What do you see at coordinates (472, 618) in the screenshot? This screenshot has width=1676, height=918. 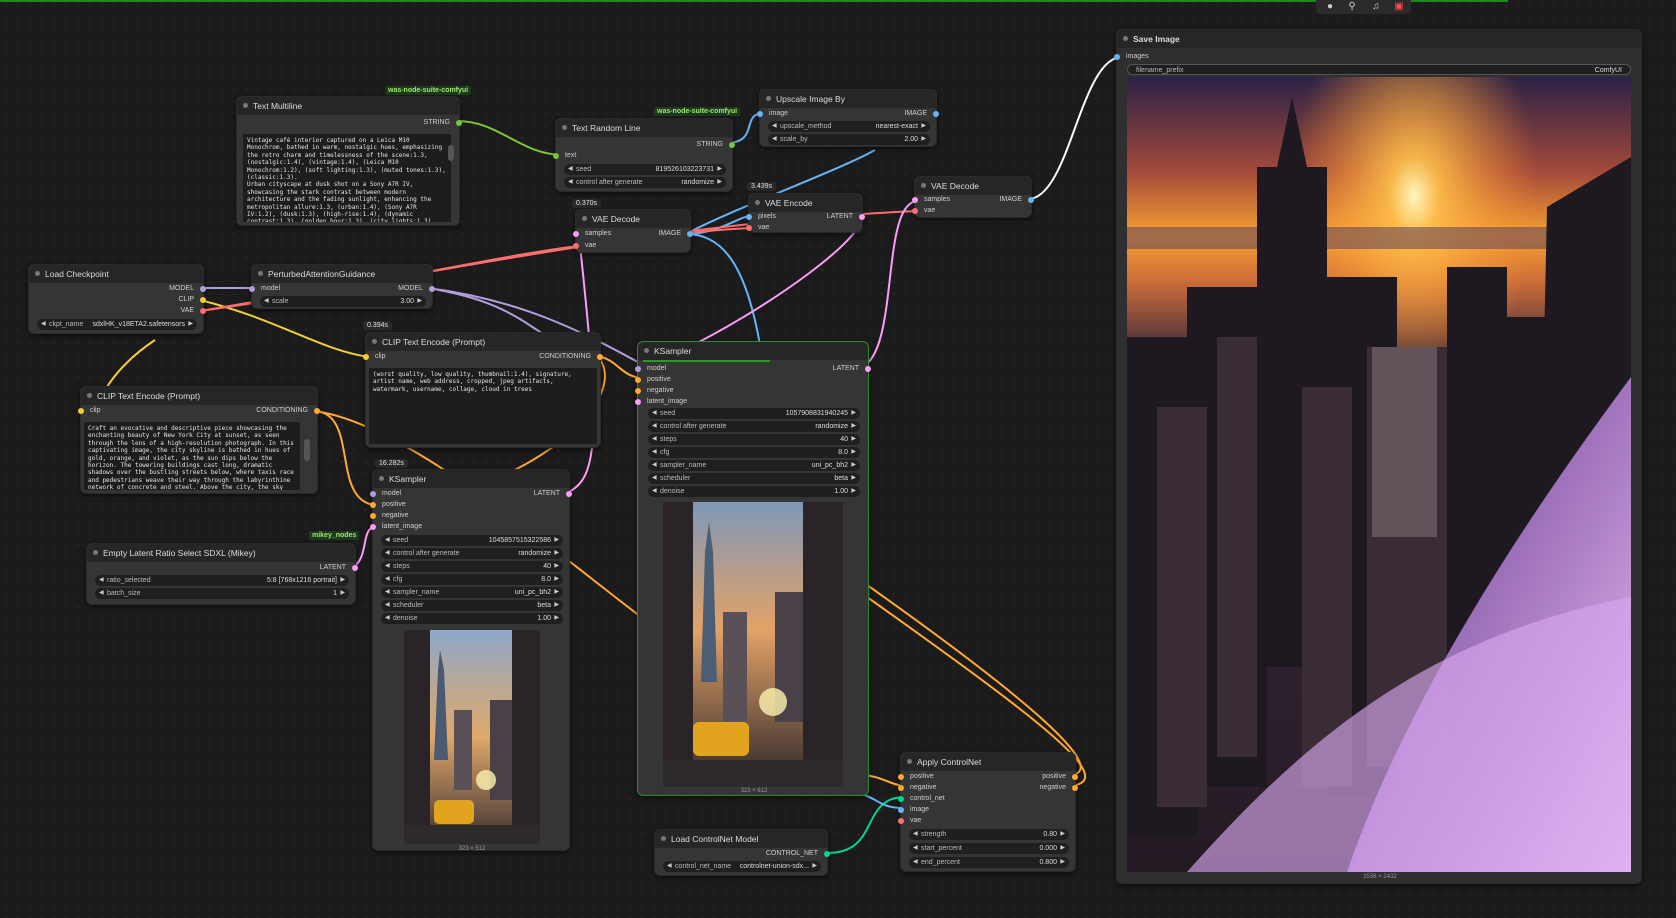 I see `denoise-widget: ◀ denoise 1.00 ▶` at bounding box center [472, 618].